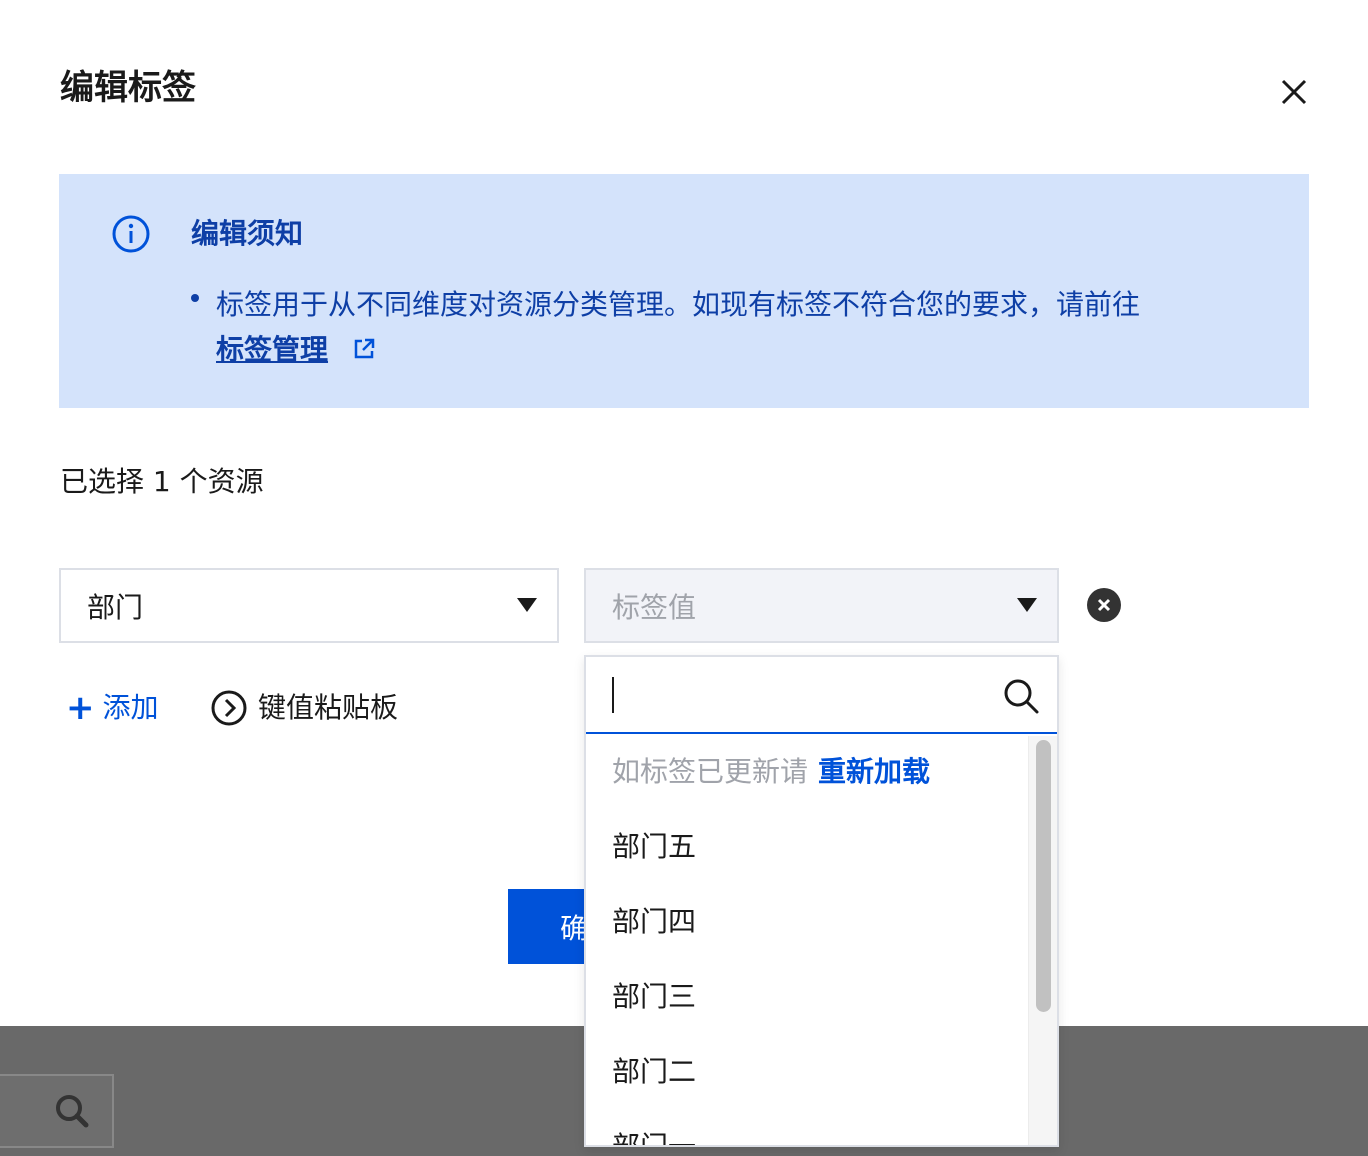 Image resolution: width=1368 pixels, height=1156 pixels. What do you see at coordinates (654, 922) in the screenshot?
I see `dropdown-option: 部门四` at bounding box center [654, 922].